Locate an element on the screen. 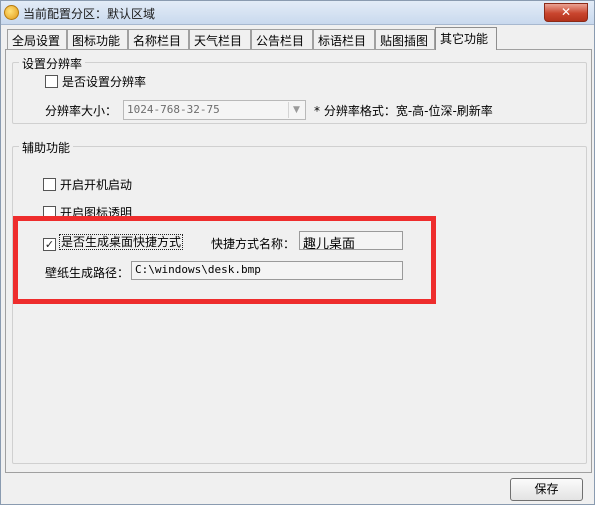 The height and width of the screenshot is (505, 595). checkmark-icon: ✓ is located at coordinates (49, 244).